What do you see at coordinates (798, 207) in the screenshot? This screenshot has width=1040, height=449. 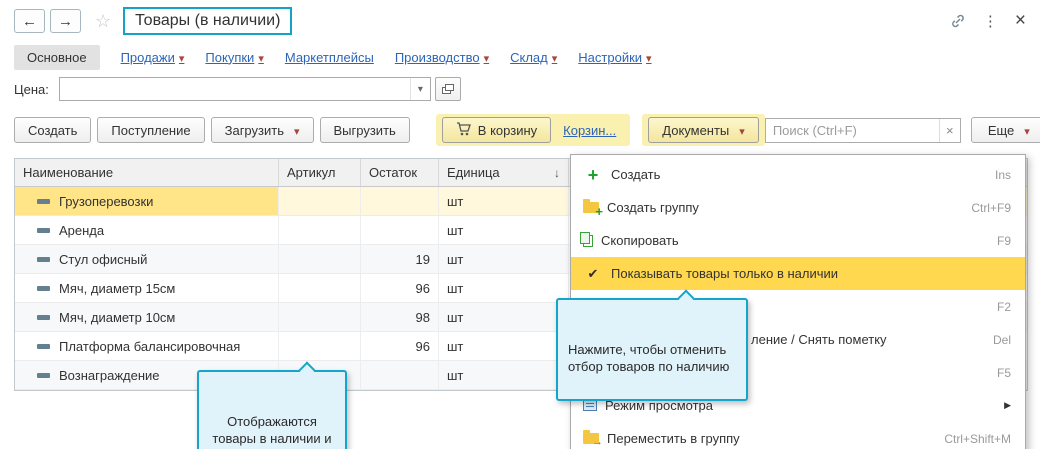 I see `menu-item: Создать группу Ctrl+F9` at bounding box center [798, 207].